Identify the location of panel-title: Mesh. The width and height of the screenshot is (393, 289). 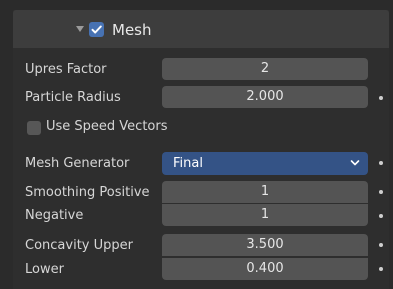
(132, 30).